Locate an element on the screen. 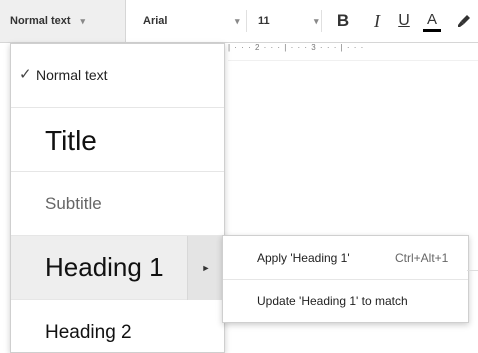 The image size is (478, 353). menu-item-heading-2: Heading 2 is located at coordinates (117, 326).